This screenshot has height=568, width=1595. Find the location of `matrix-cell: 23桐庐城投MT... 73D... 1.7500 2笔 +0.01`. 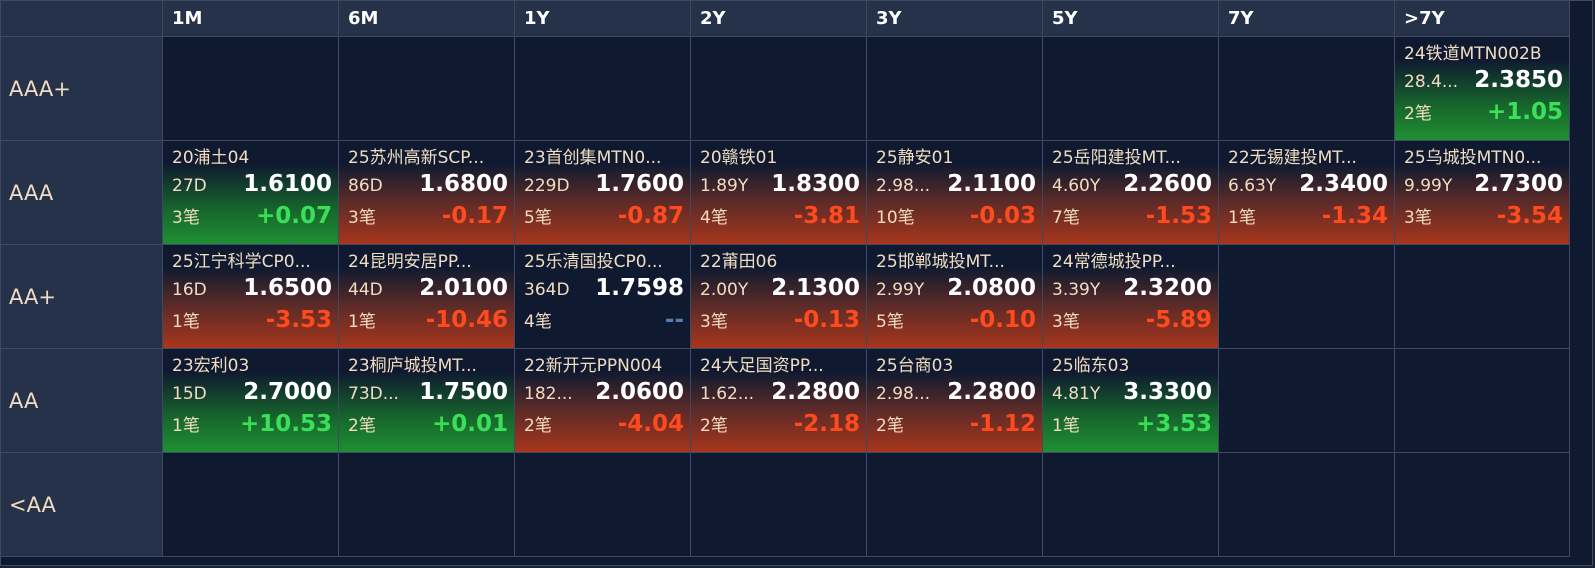

matrix-cell: 23桐庐城投MT... 73D... 1.7500 2笔 +0.01 is located at coordinates (427, 401).